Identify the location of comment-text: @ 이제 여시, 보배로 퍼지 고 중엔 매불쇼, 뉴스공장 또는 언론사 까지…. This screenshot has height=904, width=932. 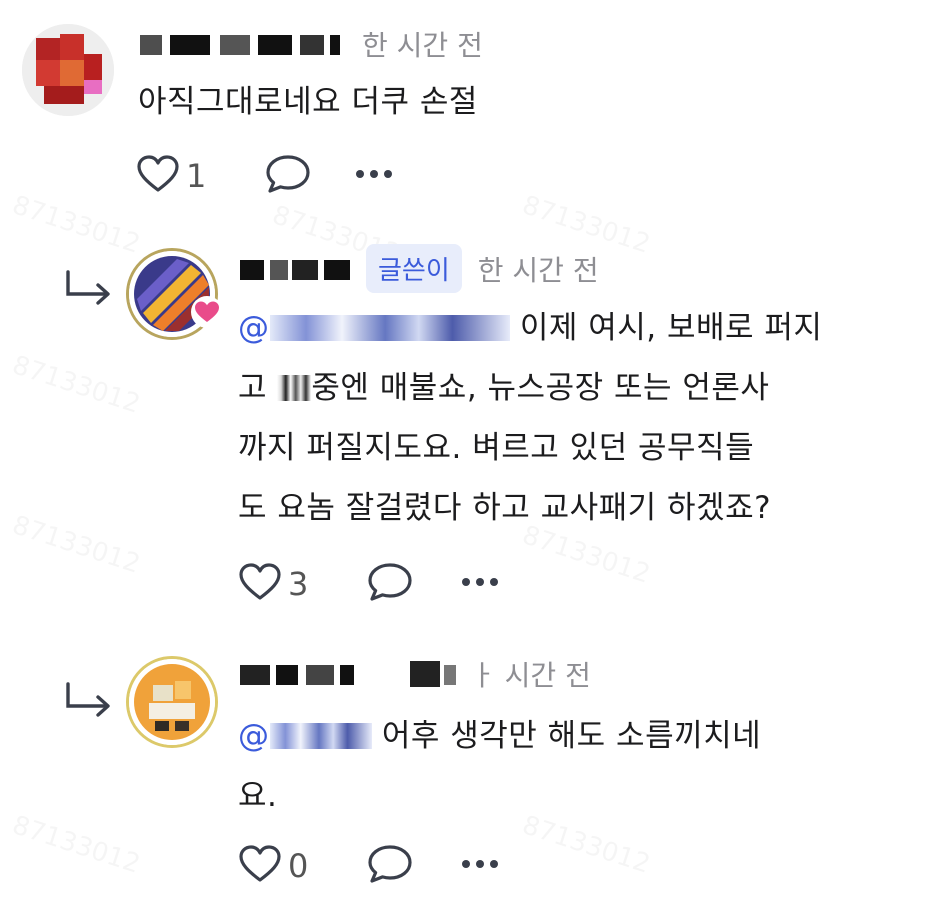
(530, 418).